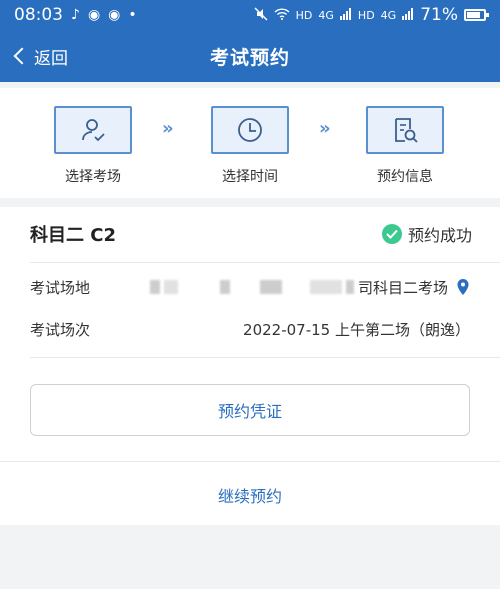 Image resolution: width=500 pixels, height=589 pixels. What do you see at coordinates (251, 234) in the screenshot?
I see `card-header: 科目二 C2 预约成功` at bounding box center [251, 234].